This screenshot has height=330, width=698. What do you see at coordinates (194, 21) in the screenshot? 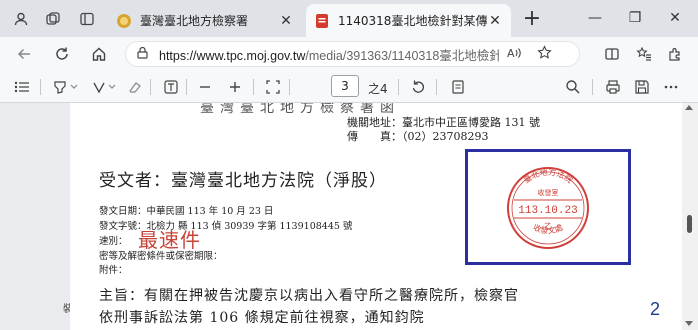
I see `tab-title: 臺灣臺北地方檢察署` at bounding box center [194, 21].